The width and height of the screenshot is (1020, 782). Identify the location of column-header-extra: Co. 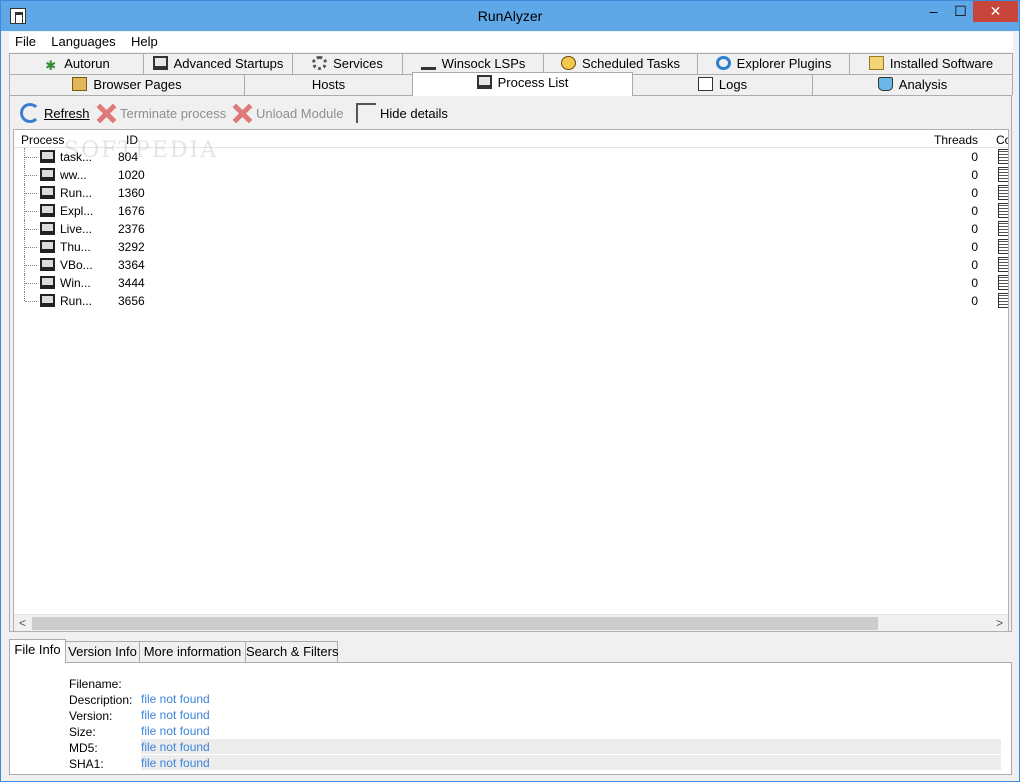
(1002, 140).